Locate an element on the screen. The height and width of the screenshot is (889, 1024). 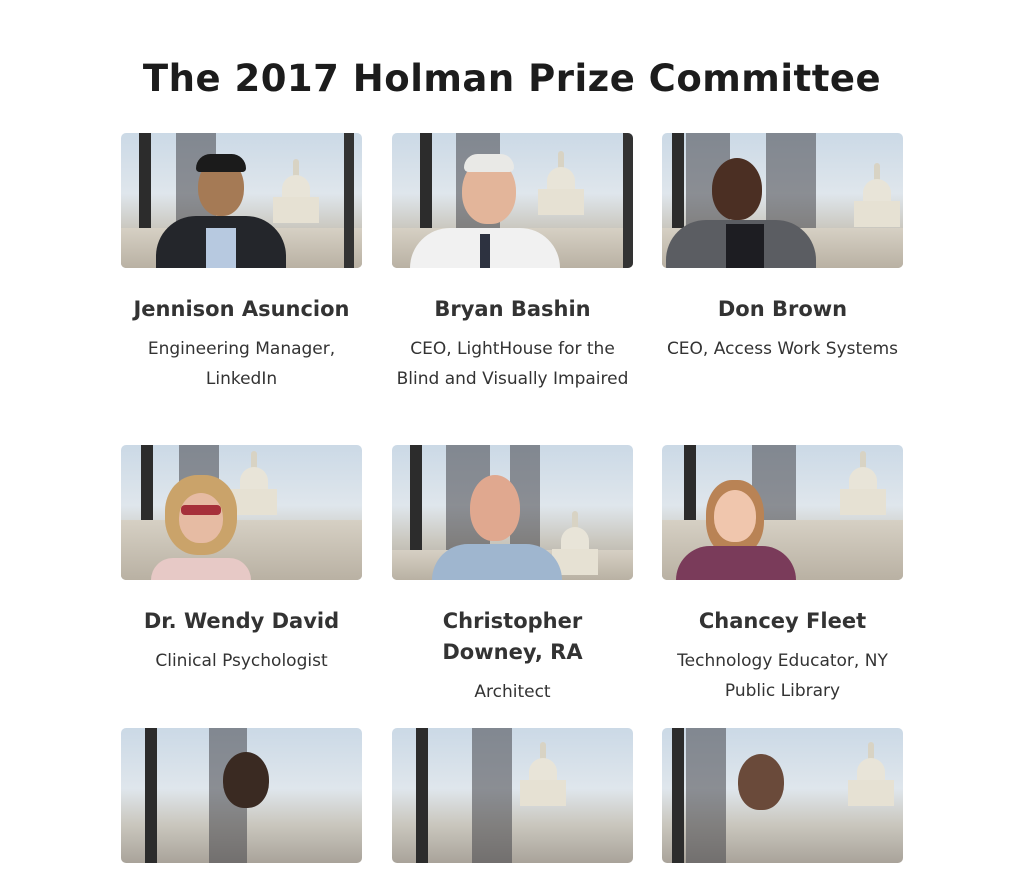
member-name: Christopher Downey, RA is located at coordinates (512, 636).